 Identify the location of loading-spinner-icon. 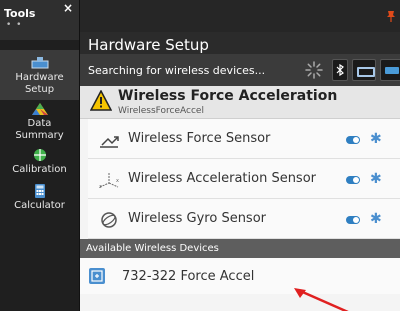
(314, 70).